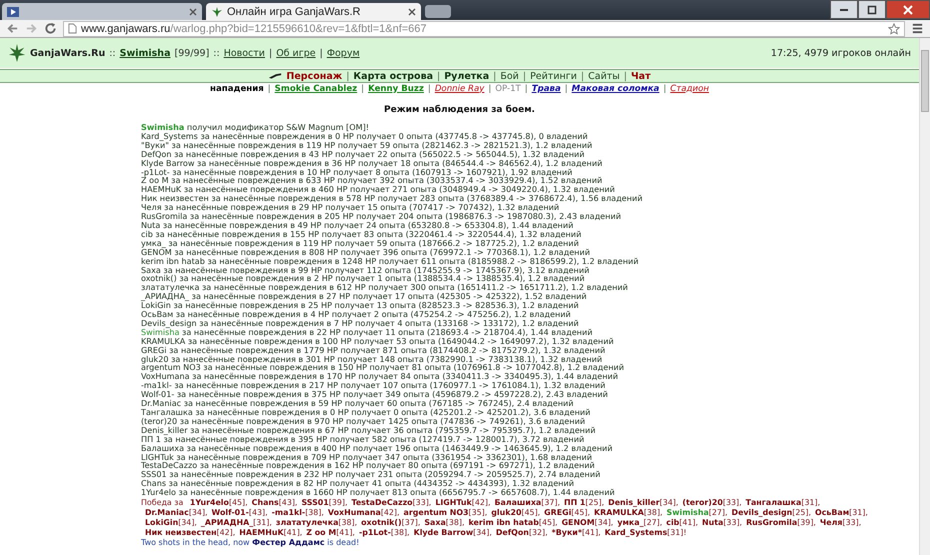  Describe the element at coordinates (467, 76) in the screenshot. I see `nav-link: Рулетка` at that location.